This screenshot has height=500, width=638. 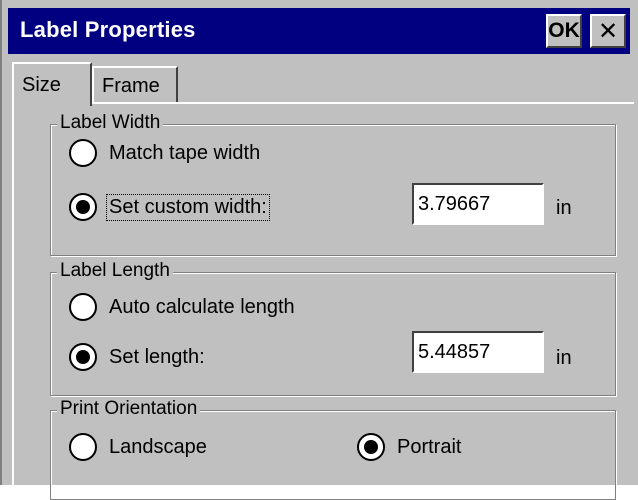 I want to click on portrait-label: Portrait, so click(x=429, y=446).